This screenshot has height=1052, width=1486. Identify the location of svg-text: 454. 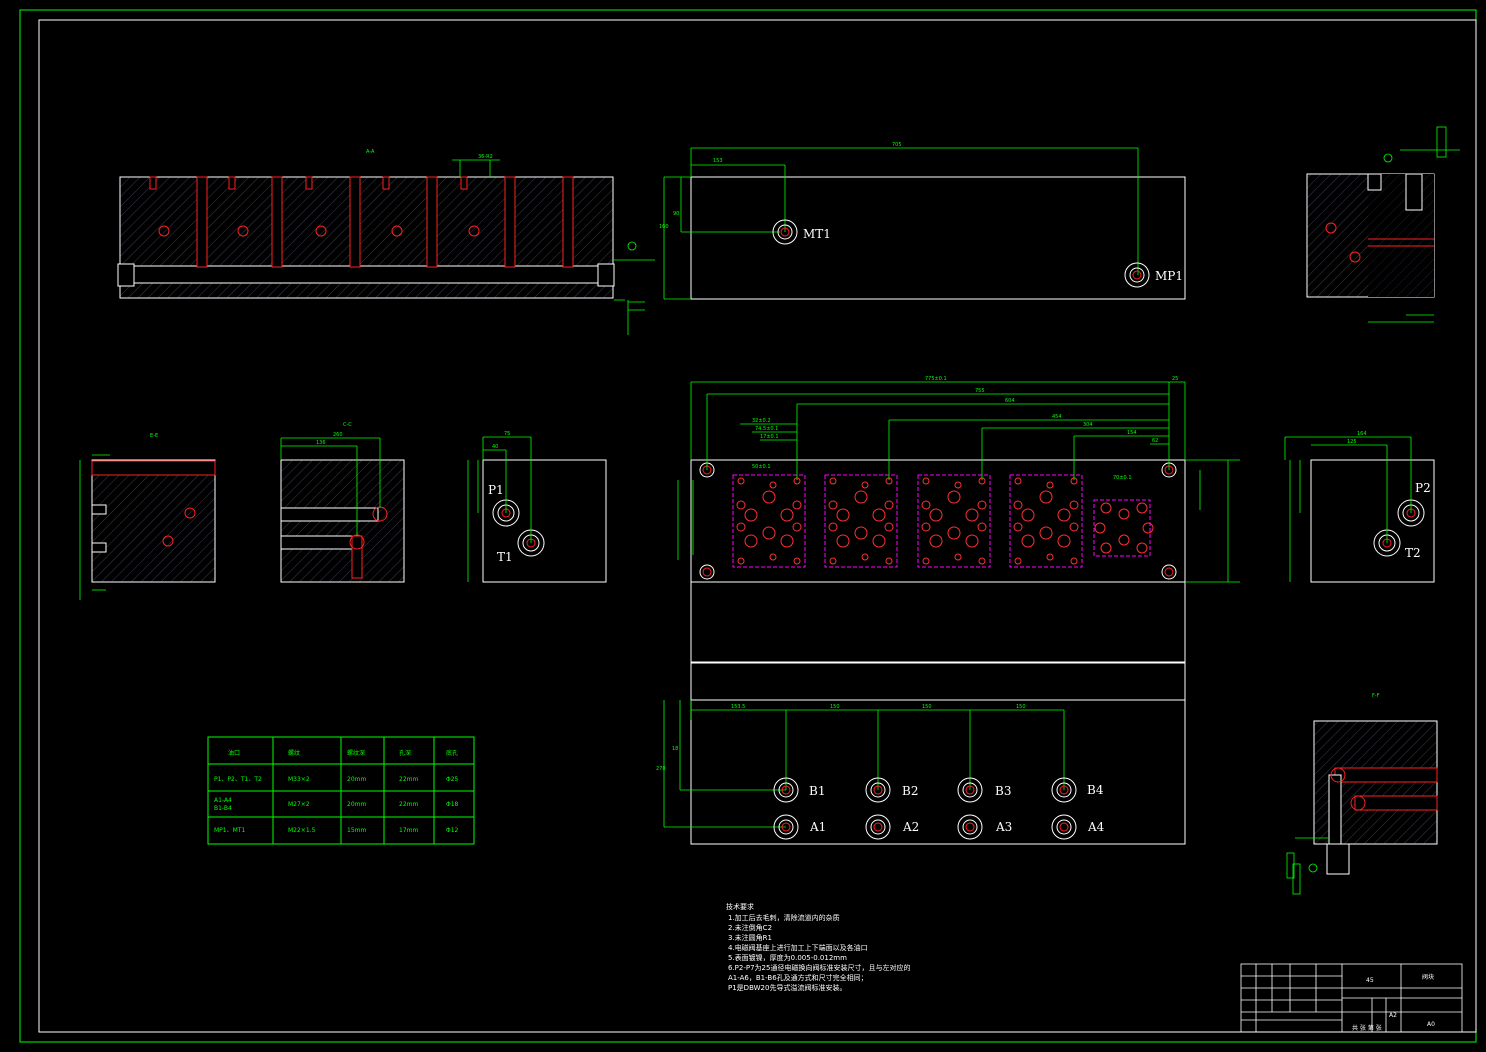
(1057, 417).